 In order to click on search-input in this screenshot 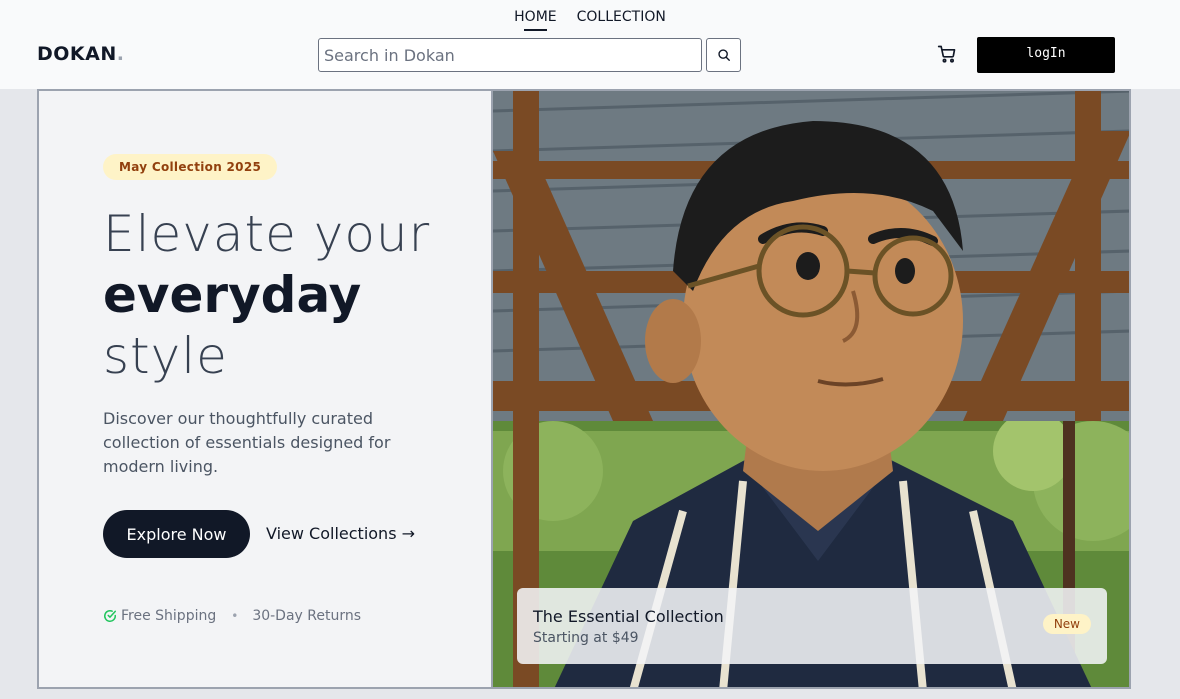, I will do `click(510, 55)`.